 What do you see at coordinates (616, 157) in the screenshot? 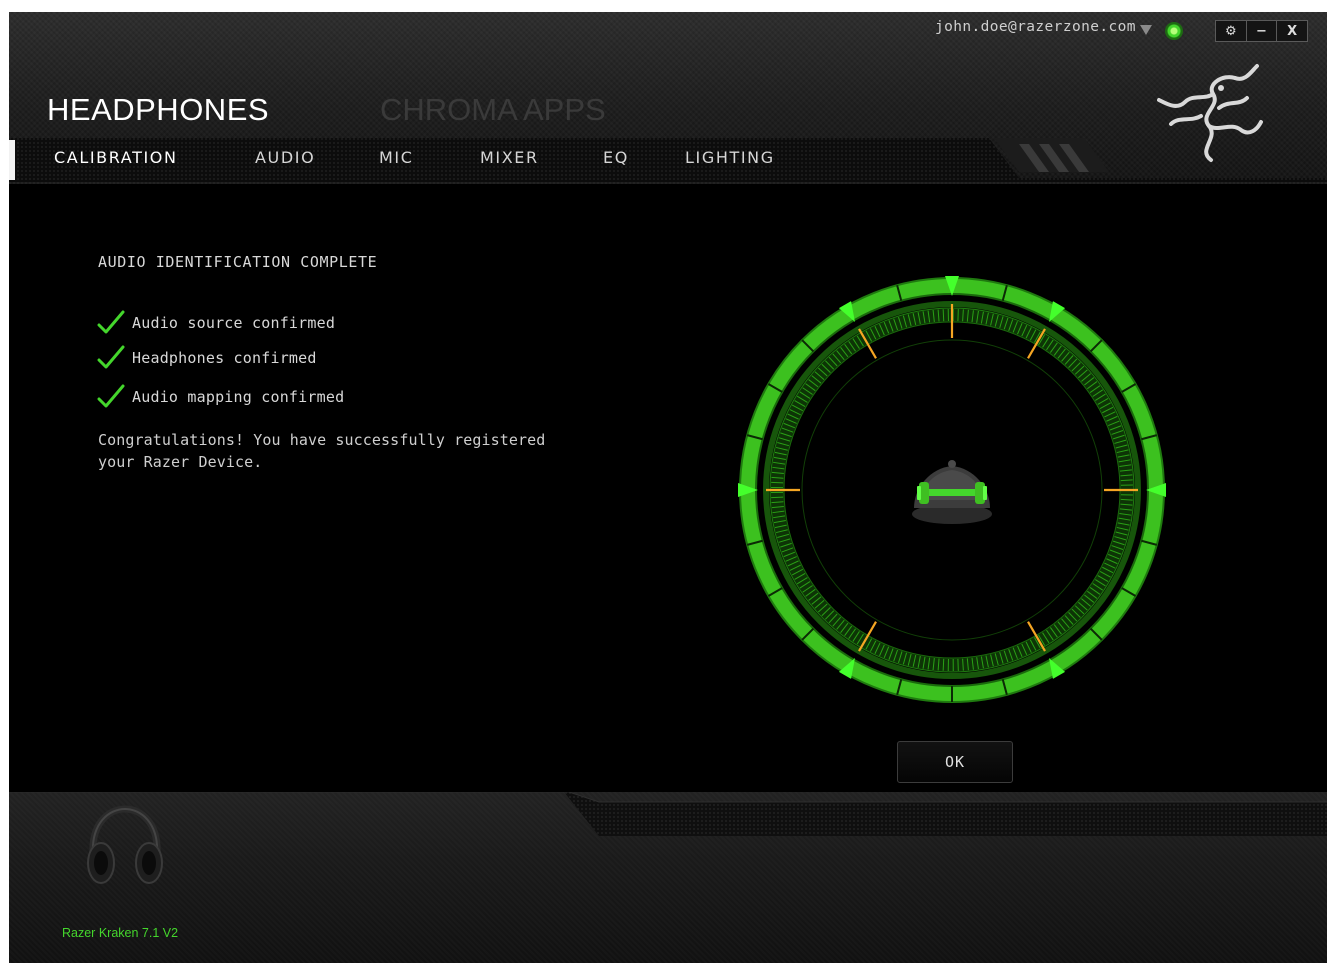
I see `tab-eq: EQ` at bounding box center [616, 157].